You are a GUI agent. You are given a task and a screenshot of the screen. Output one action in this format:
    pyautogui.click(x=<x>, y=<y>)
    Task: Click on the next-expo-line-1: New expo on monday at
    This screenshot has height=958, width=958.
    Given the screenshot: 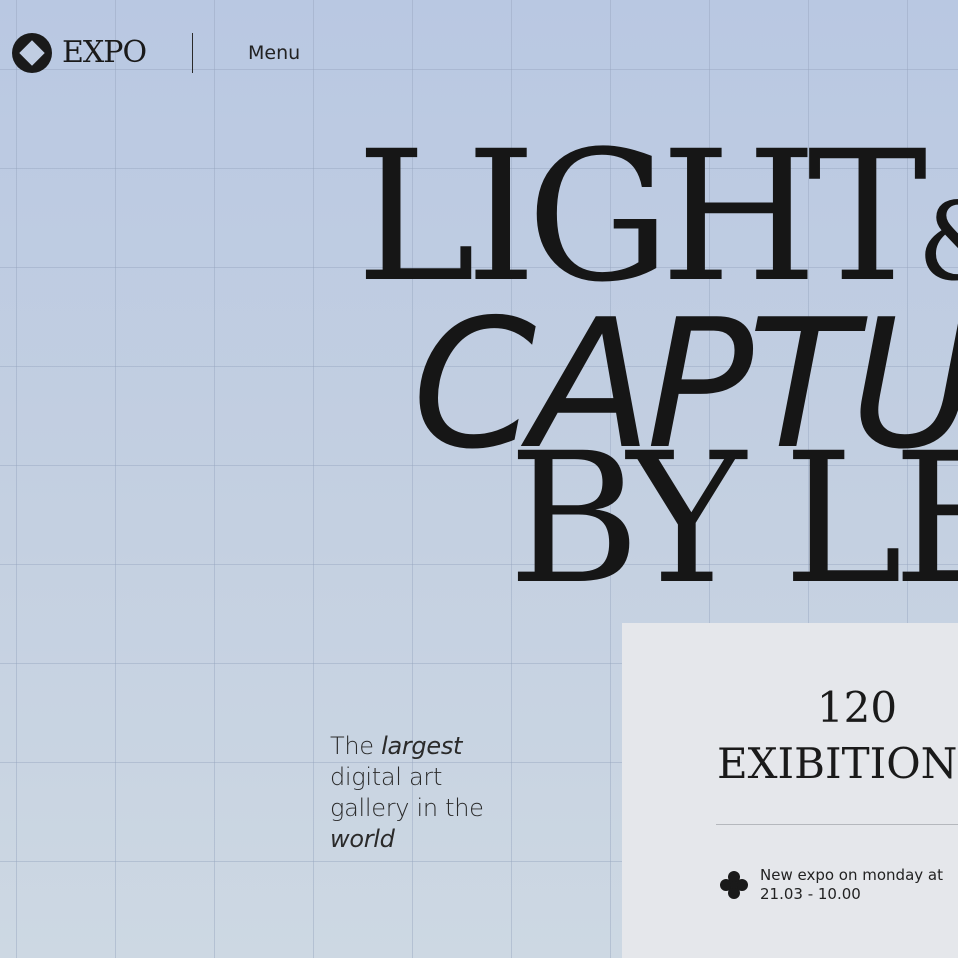 What is the action you would take?
    pyautogui.click(x=851, y=875)
    